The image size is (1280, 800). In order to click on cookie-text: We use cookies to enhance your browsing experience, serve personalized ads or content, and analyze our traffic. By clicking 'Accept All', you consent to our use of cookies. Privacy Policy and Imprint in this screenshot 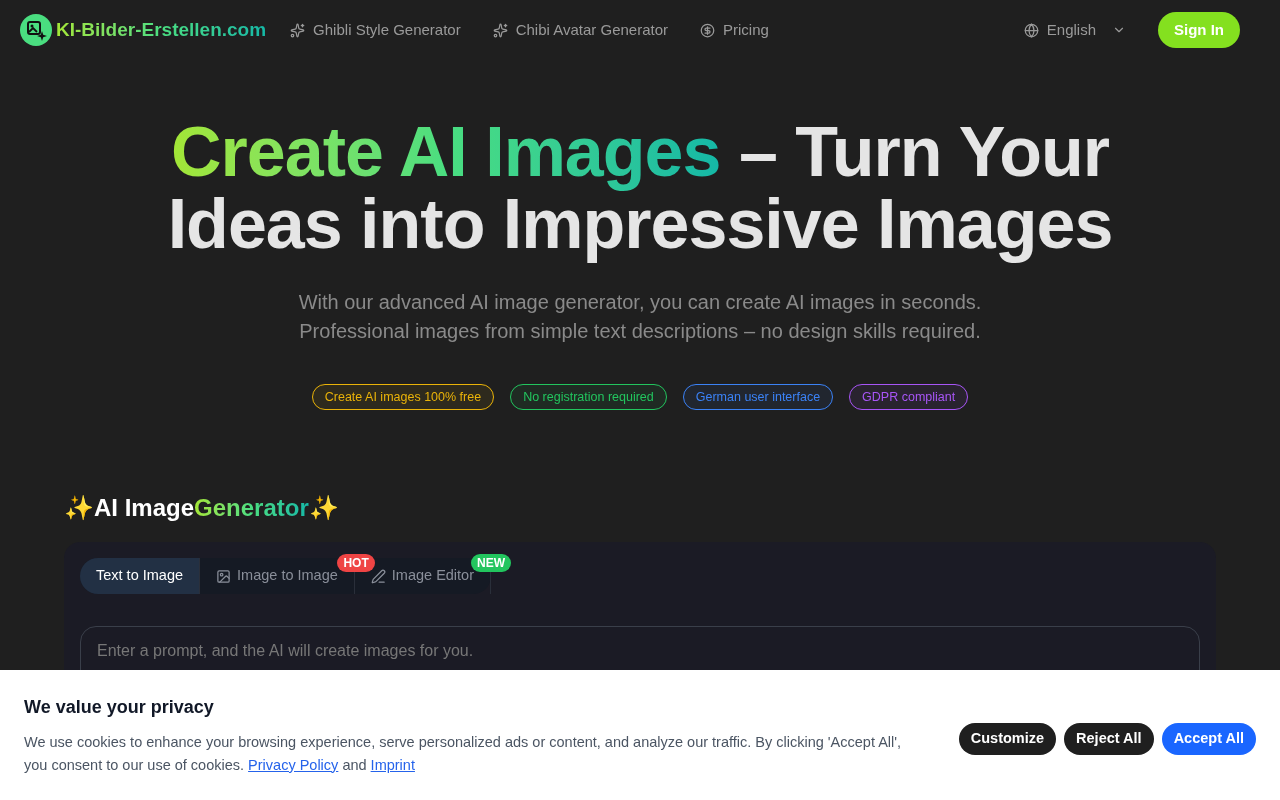, I will do `click(463, 753)`.